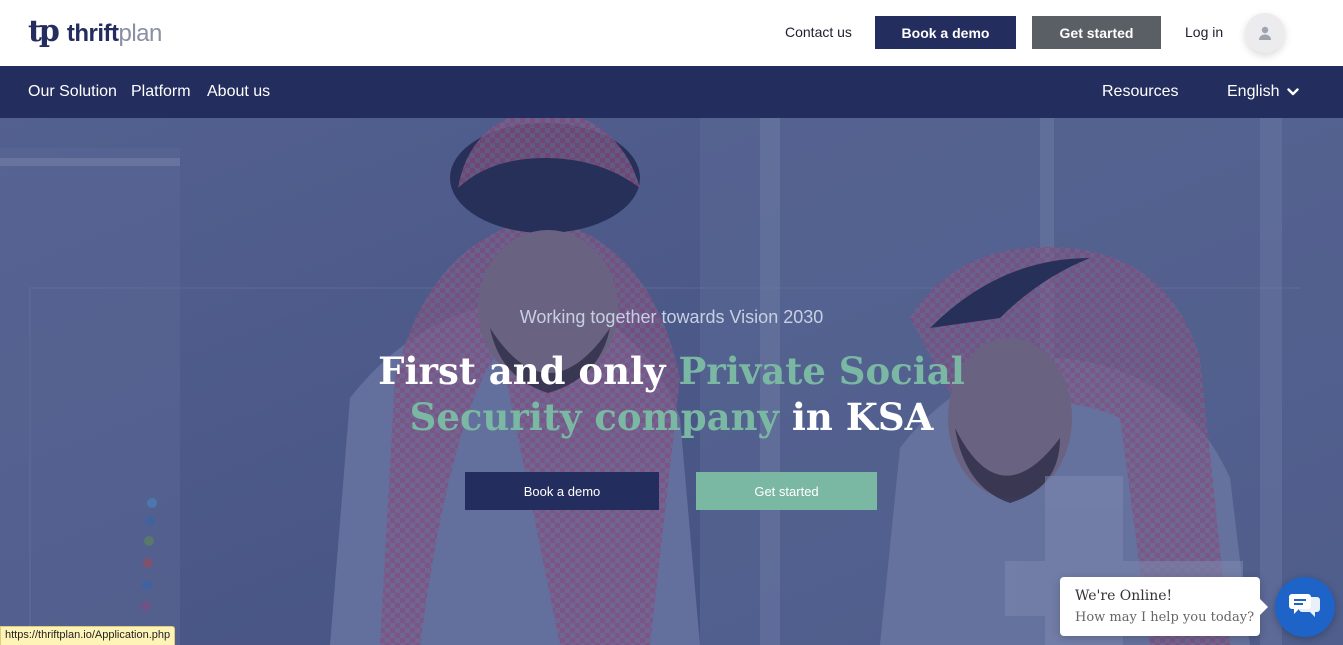  What do you see at coordinates (818, 32) in the screenshot?
I see `contact-us-link: Contact us` at bounding box center [818, 32].